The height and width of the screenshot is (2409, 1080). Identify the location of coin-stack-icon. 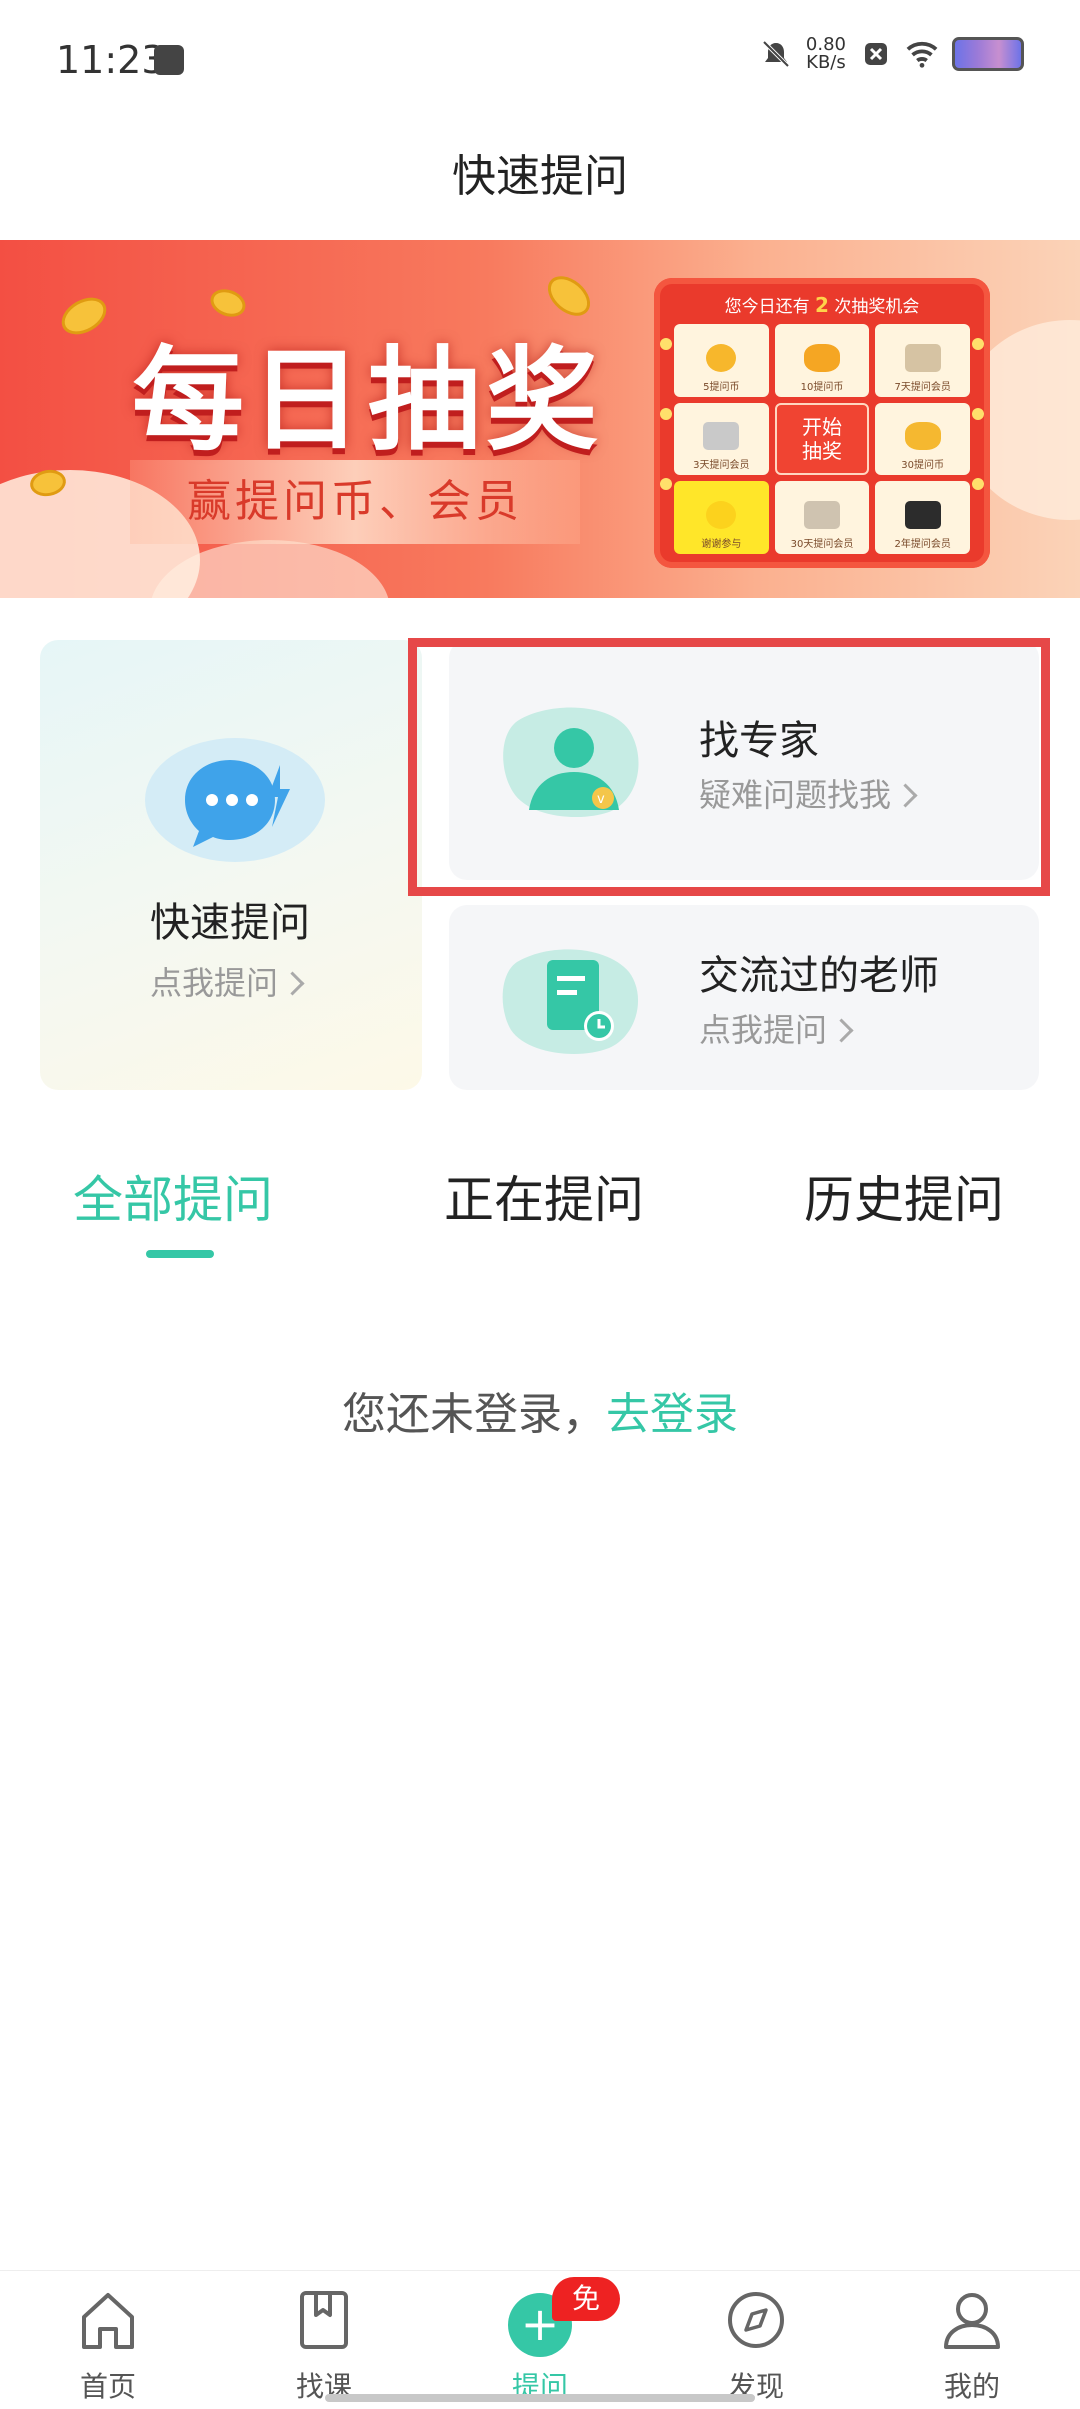
(821, 357).